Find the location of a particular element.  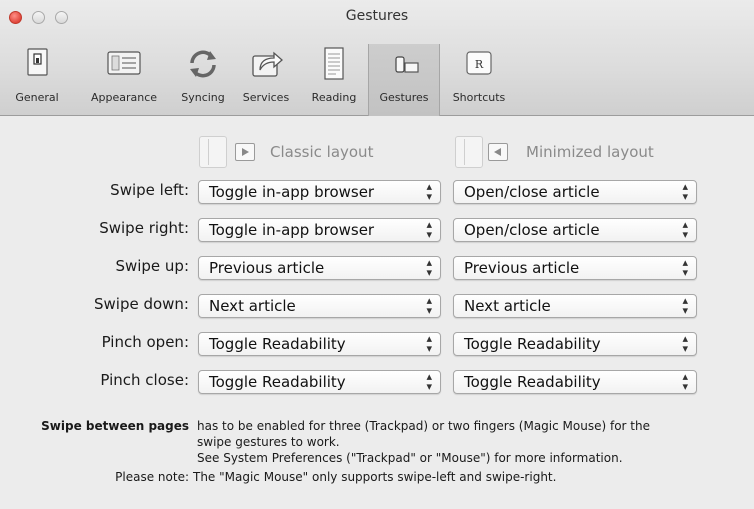

swipe-up-label: Swipe up: is located at coordinates (152, 266).